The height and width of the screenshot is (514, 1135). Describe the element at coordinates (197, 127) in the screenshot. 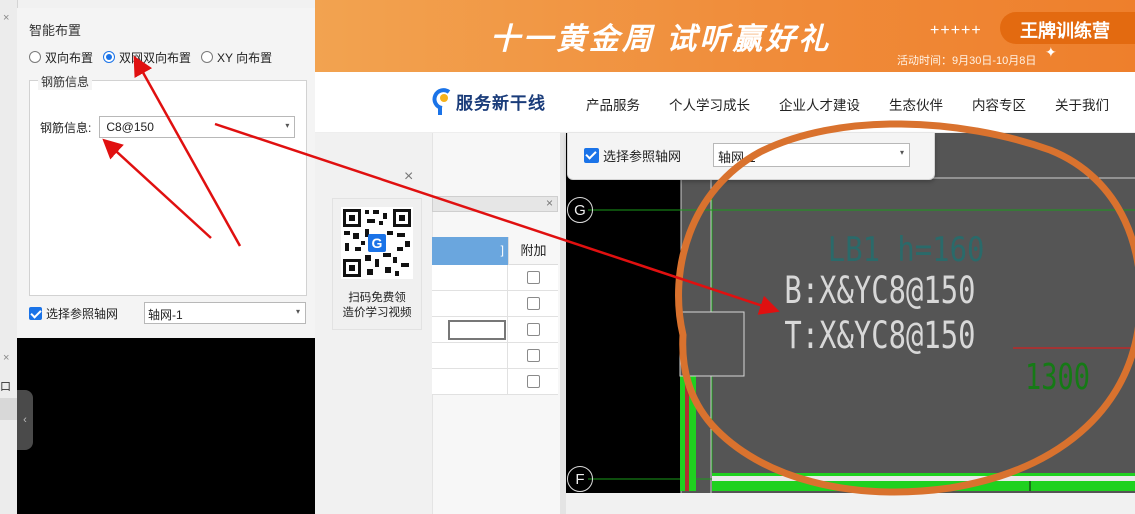

I see `rebar-info-combobox: C8@150 ▾` at that location.